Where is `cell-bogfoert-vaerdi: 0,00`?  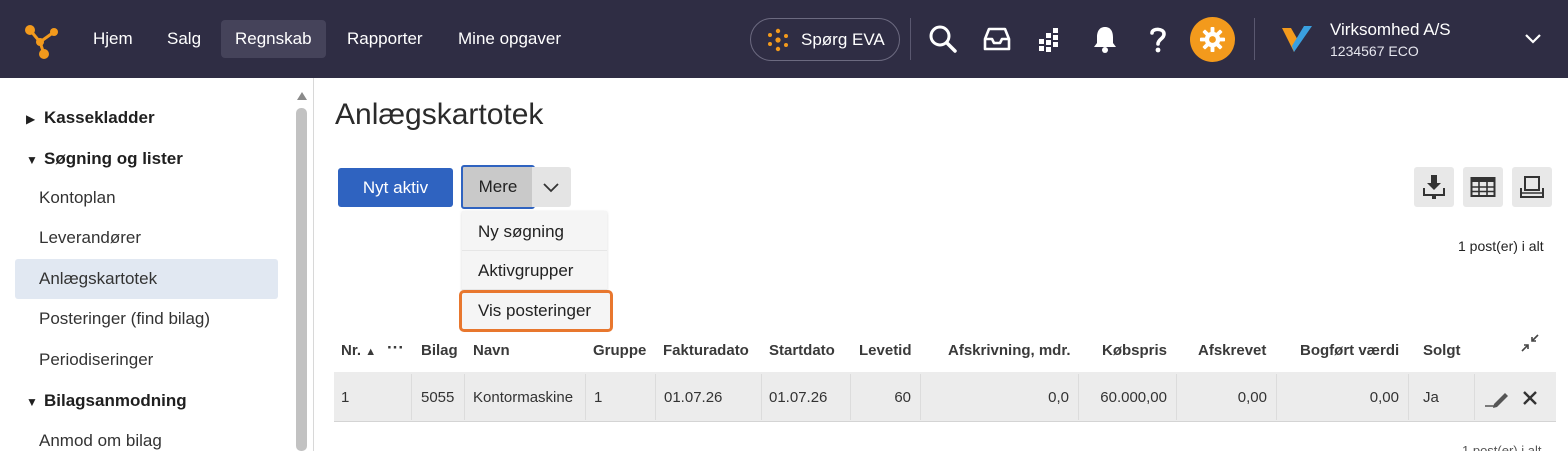
cell-bogfoert-vaerdi: 0,00 is located at coordinates (1384, 397).